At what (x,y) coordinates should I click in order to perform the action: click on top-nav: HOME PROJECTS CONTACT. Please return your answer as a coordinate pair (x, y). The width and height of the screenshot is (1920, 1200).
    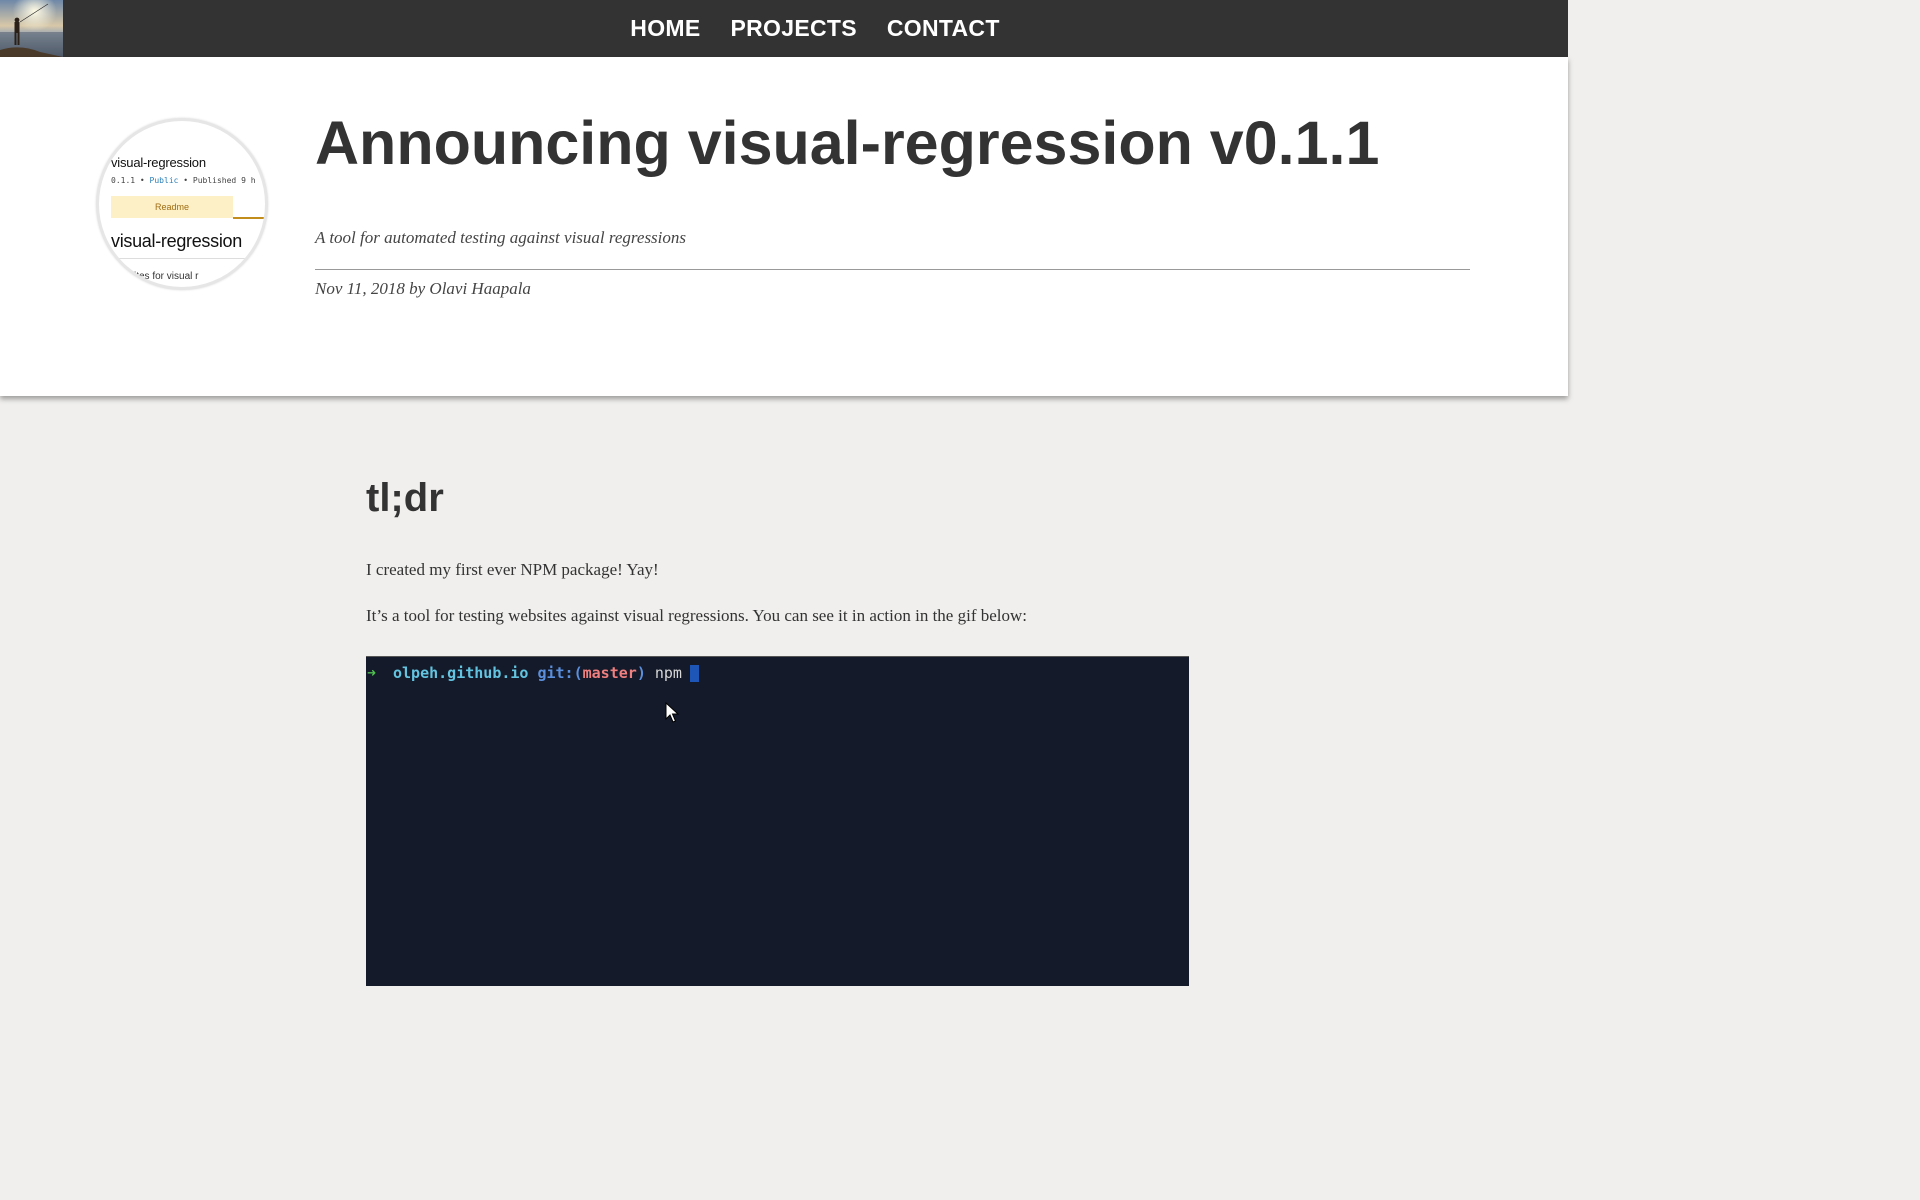
    Looking at the image, I should click on (784, 28).